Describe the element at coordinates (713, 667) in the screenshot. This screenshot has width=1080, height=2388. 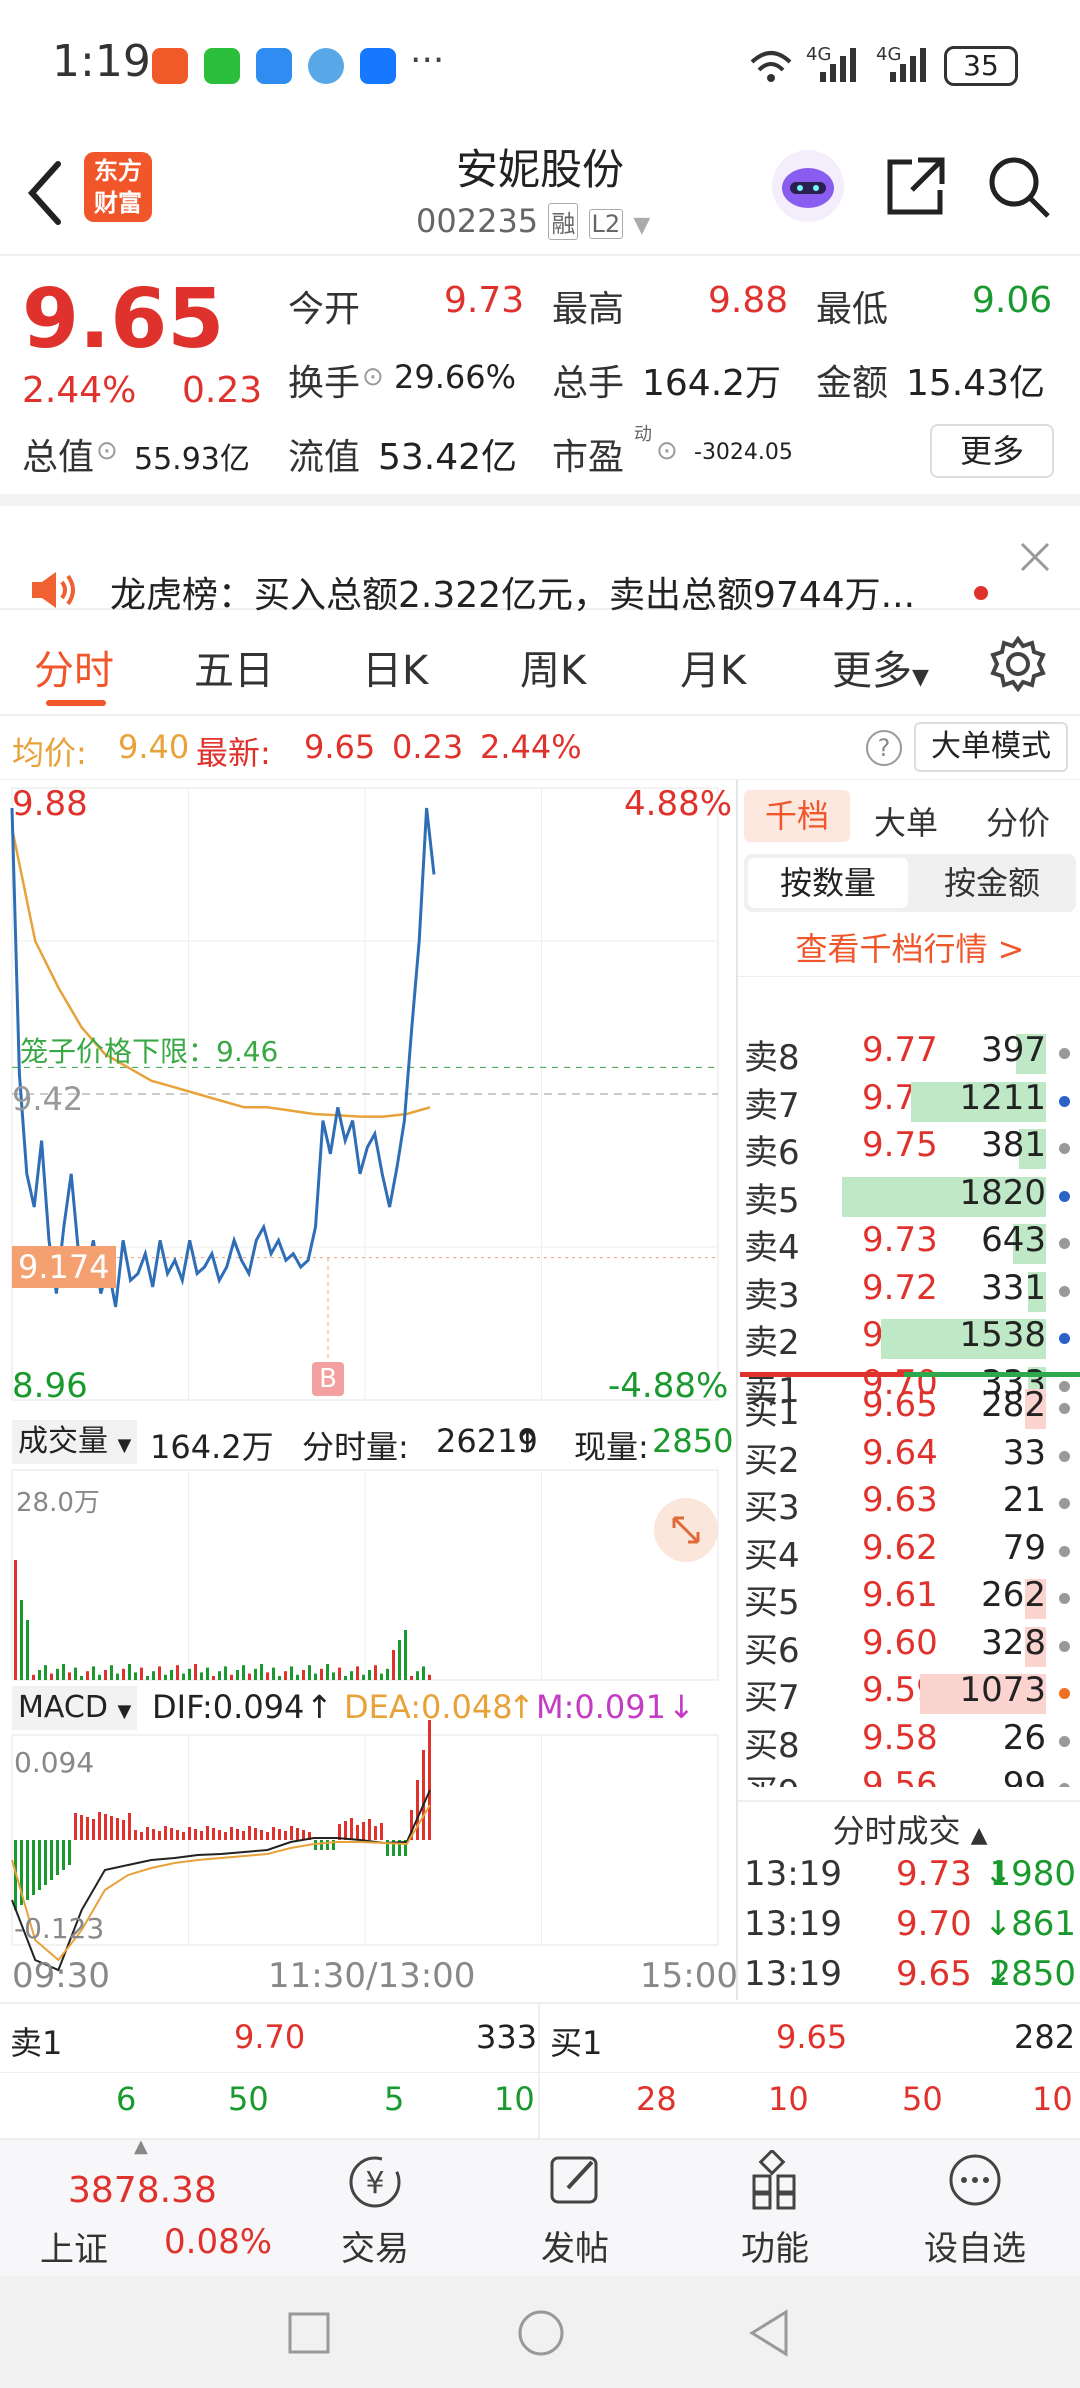
I see `tab-monthly-k: 月K` at that location.